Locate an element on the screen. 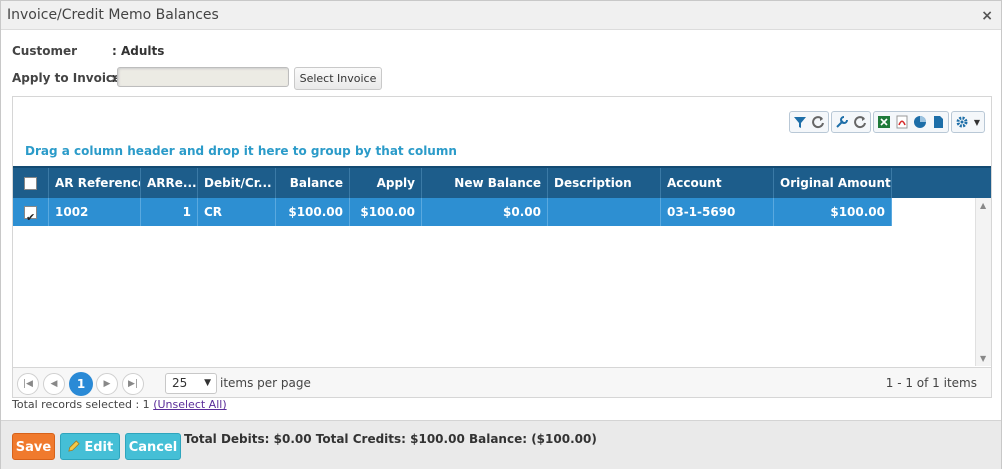 The image size is (1002, 469). column-group is located at coordinates (851, 122).